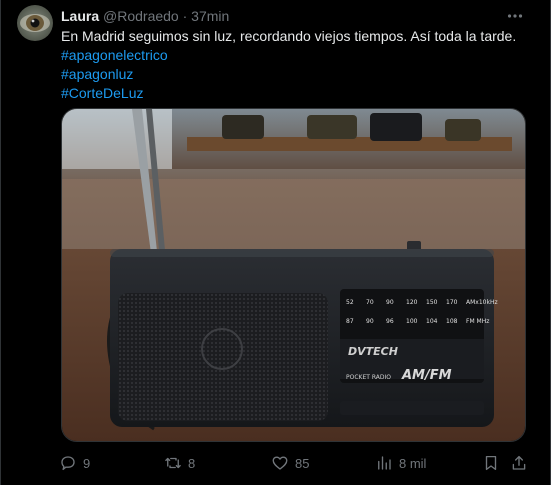 Image resolution: width=551 pixels, height=485 pixels. I want to click on author-handle: @Rodraedo, so click(141, 16).